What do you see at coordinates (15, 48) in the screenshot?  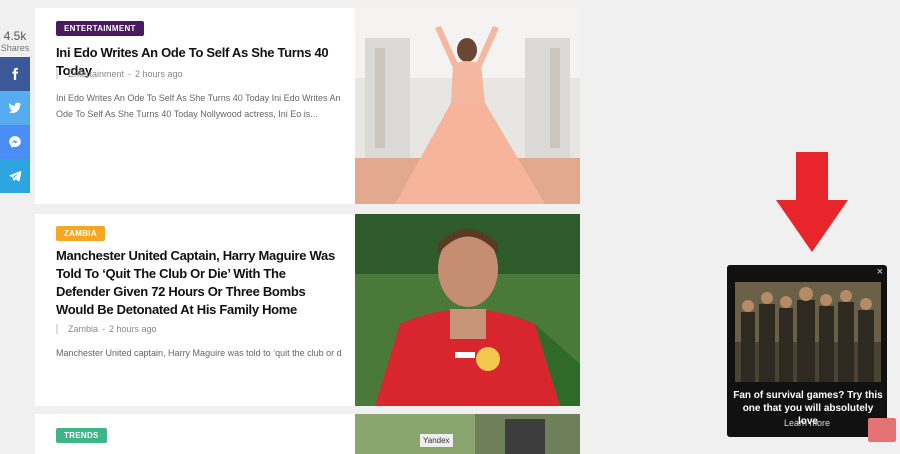 I see `share-count-label: Shares` at bounding box center [15, 48].